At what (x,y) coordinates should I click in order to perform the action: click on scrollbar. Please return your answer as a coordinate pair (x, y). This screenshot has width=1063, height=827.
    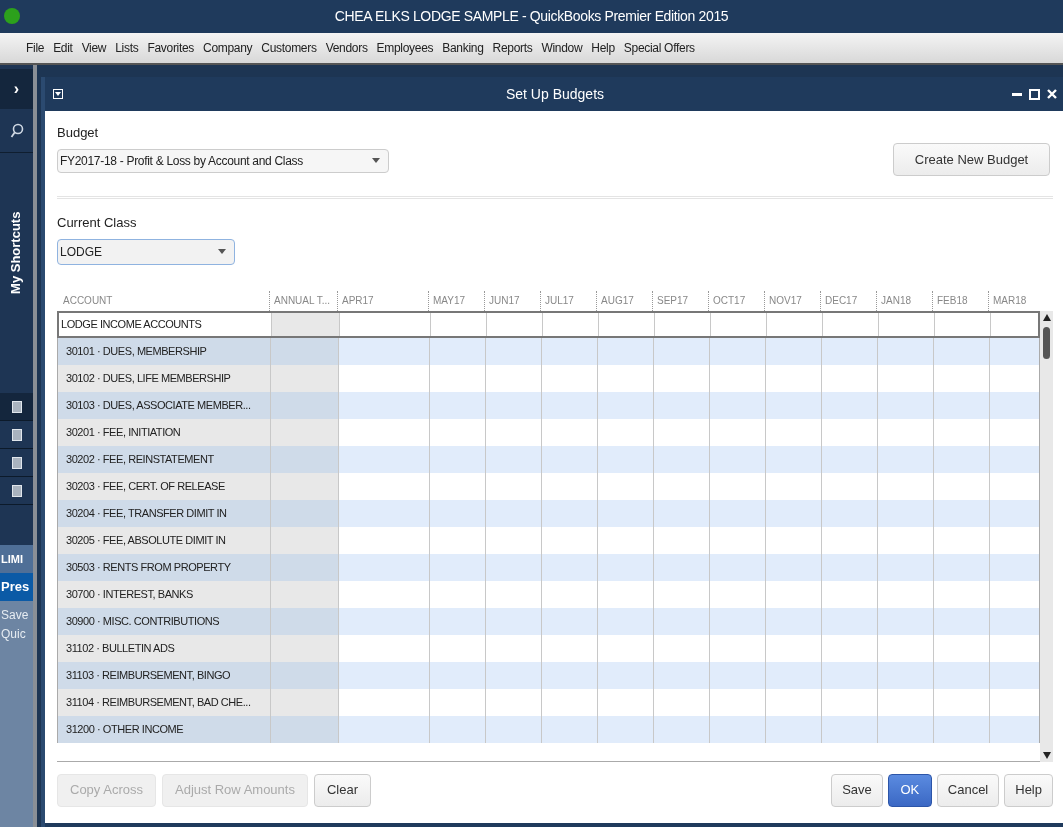
    Looking at the image, I should click on (1046, 536).